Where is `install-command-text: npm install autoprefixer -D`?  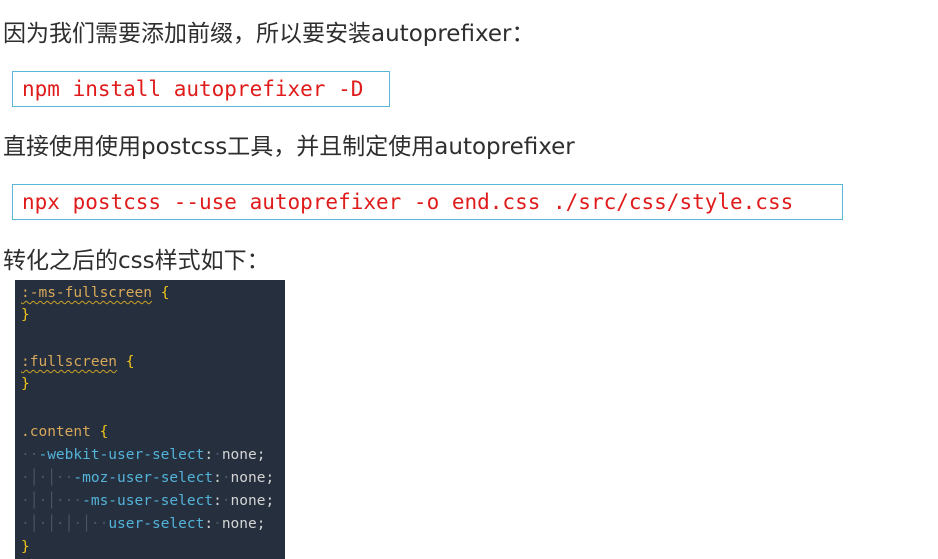 install-command-text: npm install autoprefixer -D is located at coordinates (193, 89).